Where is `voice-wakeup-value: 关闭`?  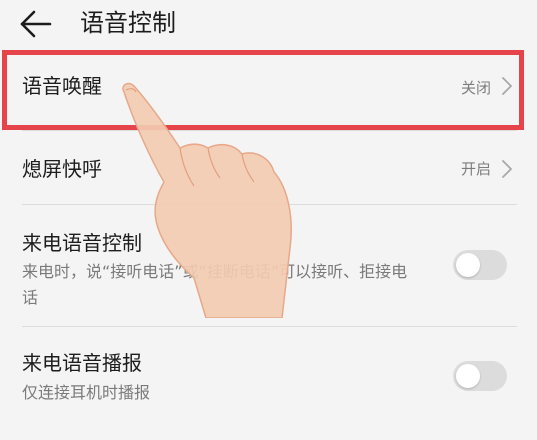
voice-wakeup-value: 关闭 is located at coordinates (475, 88).